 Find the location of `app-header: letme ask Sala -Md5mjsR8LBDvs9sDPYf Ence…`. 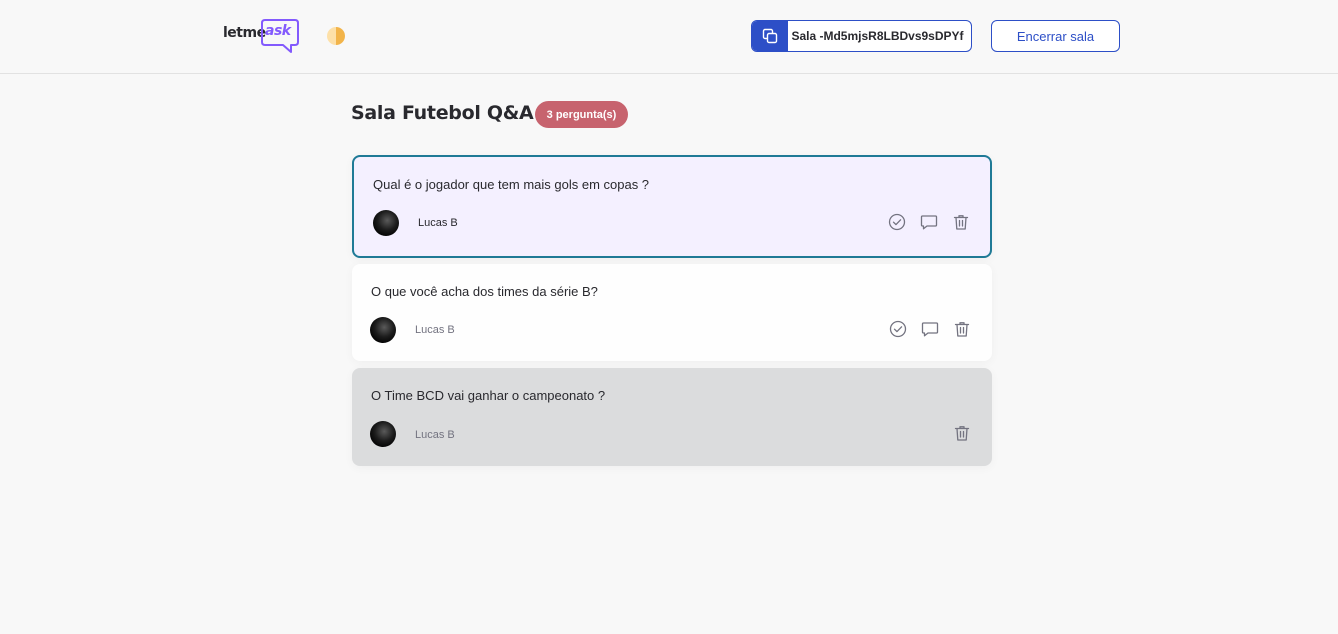

app-header: letme ask Sala -Md5mjsR8LBDvs9sDPYf Ence… is located at coordinates (669, 37).